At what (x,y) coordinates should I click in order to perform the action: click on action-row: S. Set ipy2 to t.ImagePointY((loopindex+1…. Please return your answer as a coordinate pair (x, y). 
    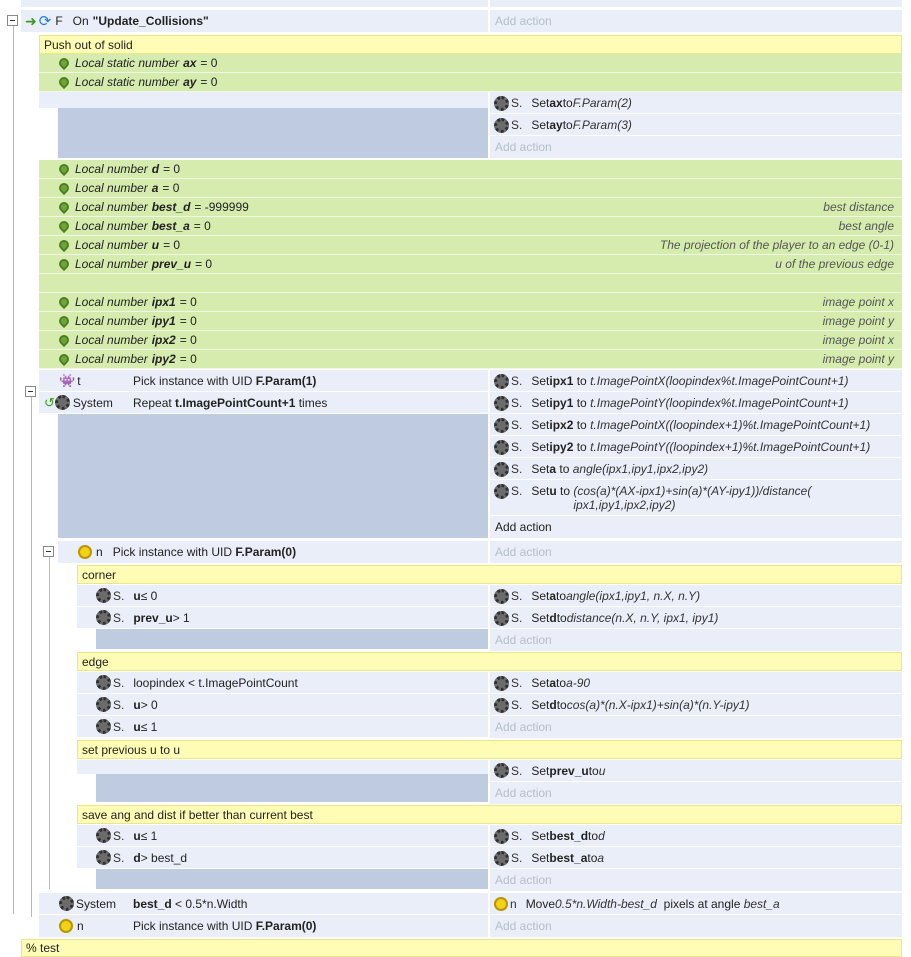
    Looking at the image, I should click on (696, 447).